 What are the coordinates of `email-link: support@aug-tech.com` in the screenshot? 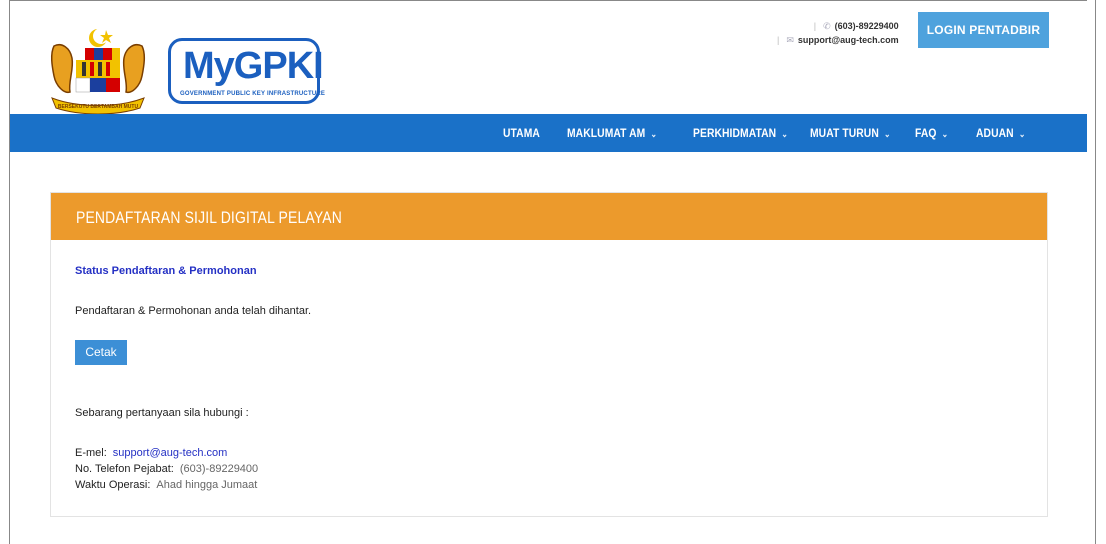 It's located at (170, 453).